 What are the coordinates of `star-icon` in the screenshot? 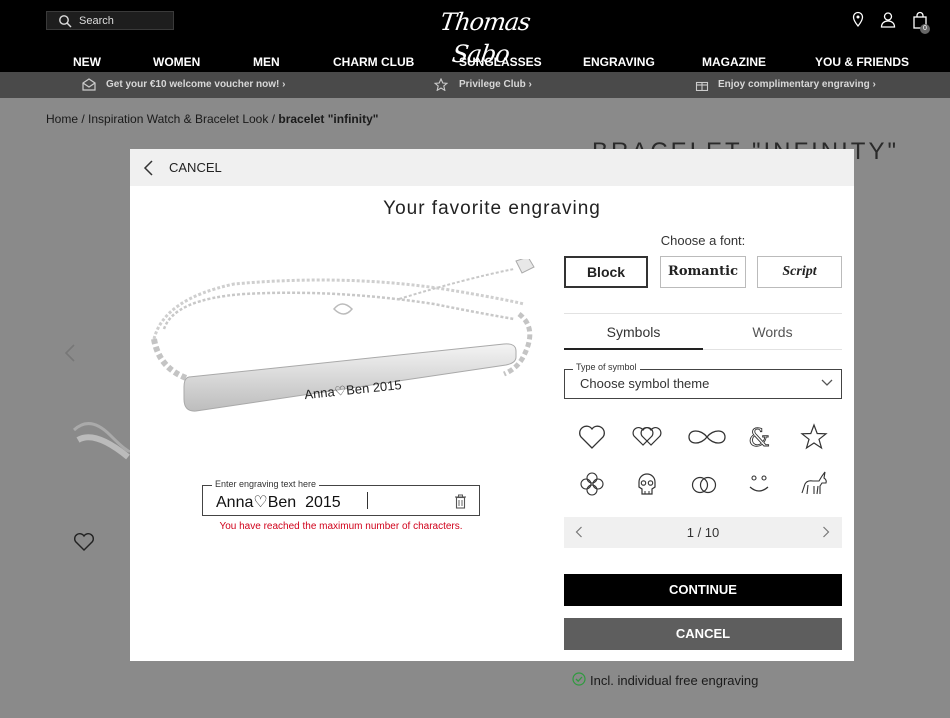 It's located at (814, 436).